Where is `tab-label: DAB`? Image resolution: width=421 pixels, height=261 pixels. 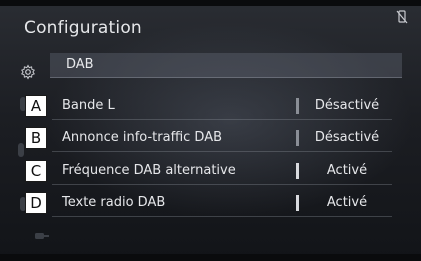 tab-label: DAB is located at coordinates (80, 64).